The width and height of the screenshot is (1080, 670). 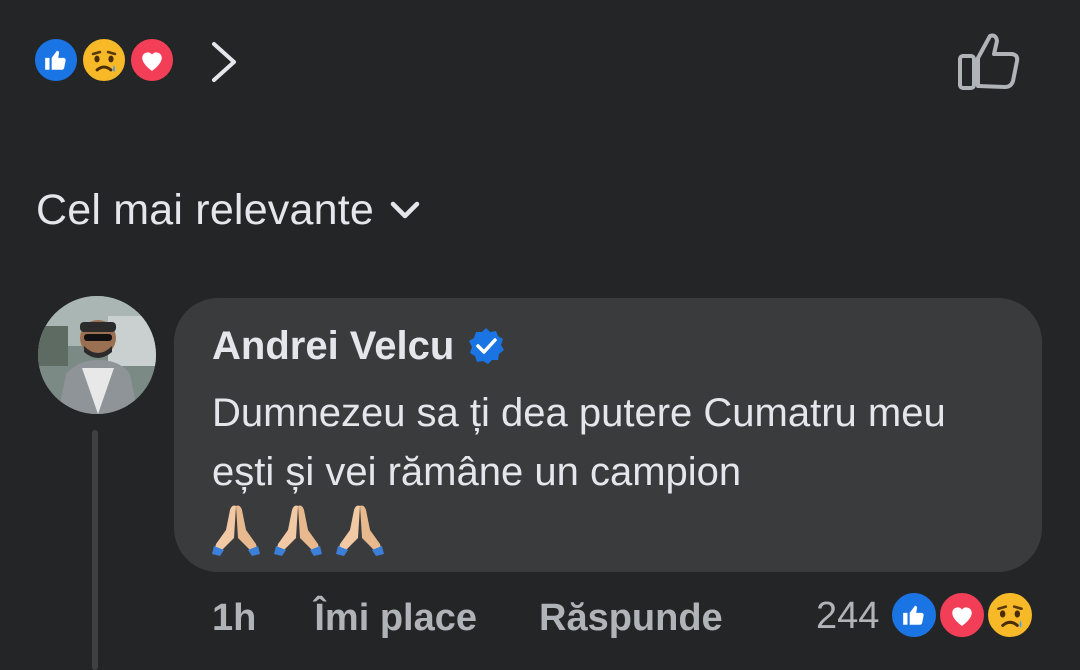 What do you see at coordinates (234, 618) in the screenshot?
I see `comment-timestamp: 1h` at bounding box center [234, 618].